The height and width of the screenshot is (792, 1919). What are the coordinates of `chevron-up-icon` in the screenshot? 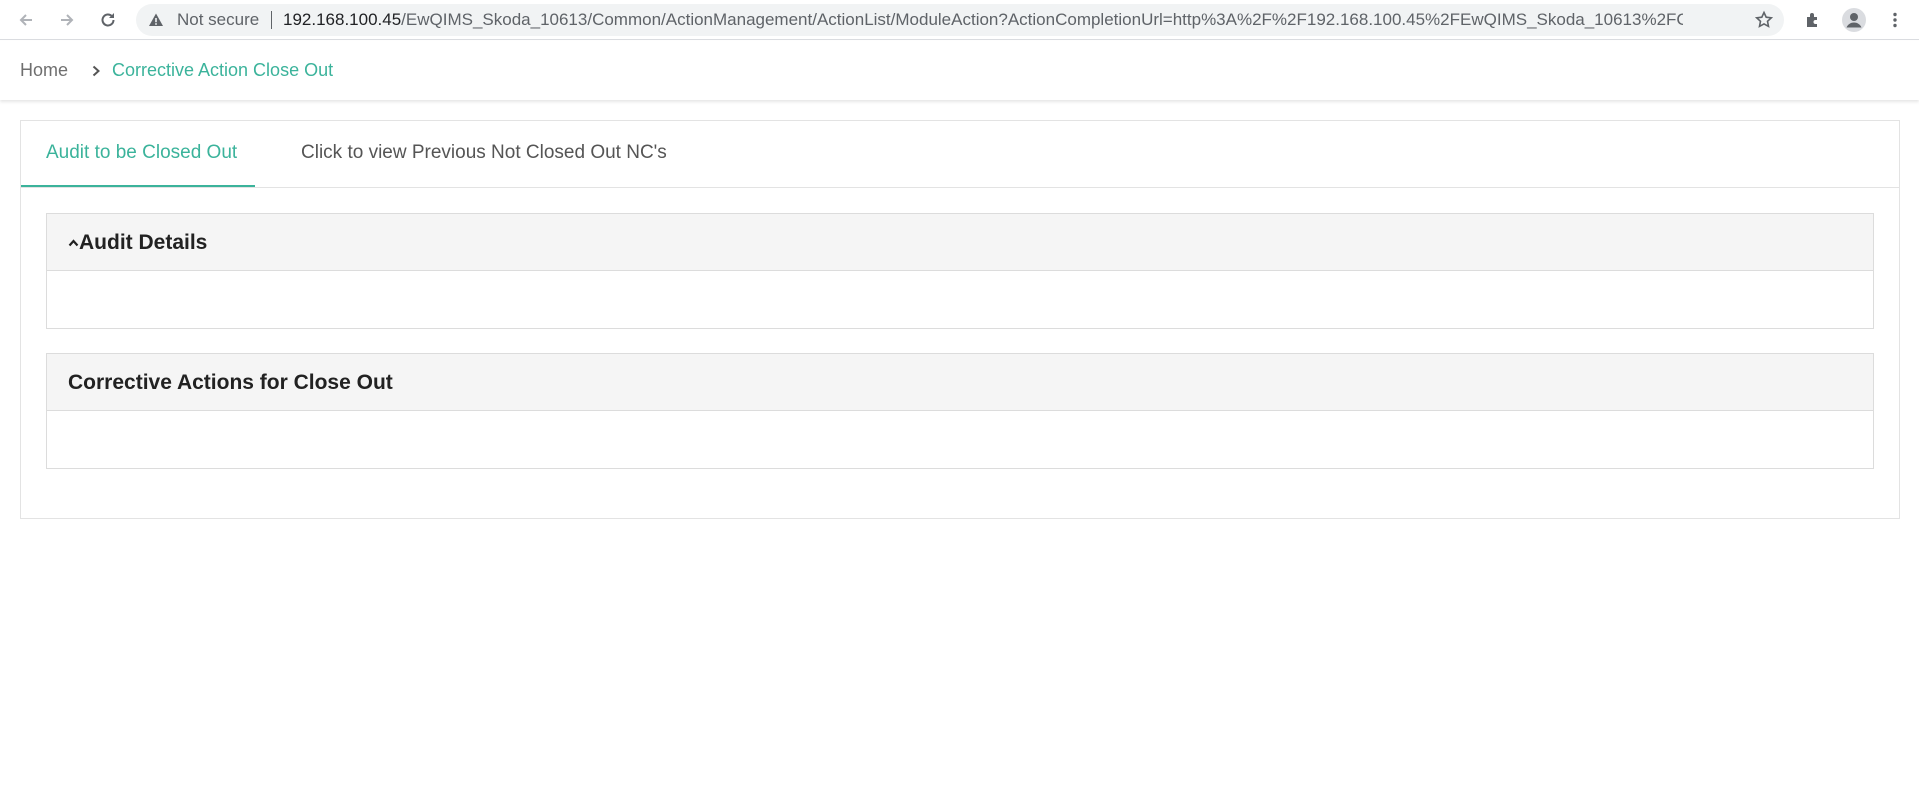 It's located at (73, 242).